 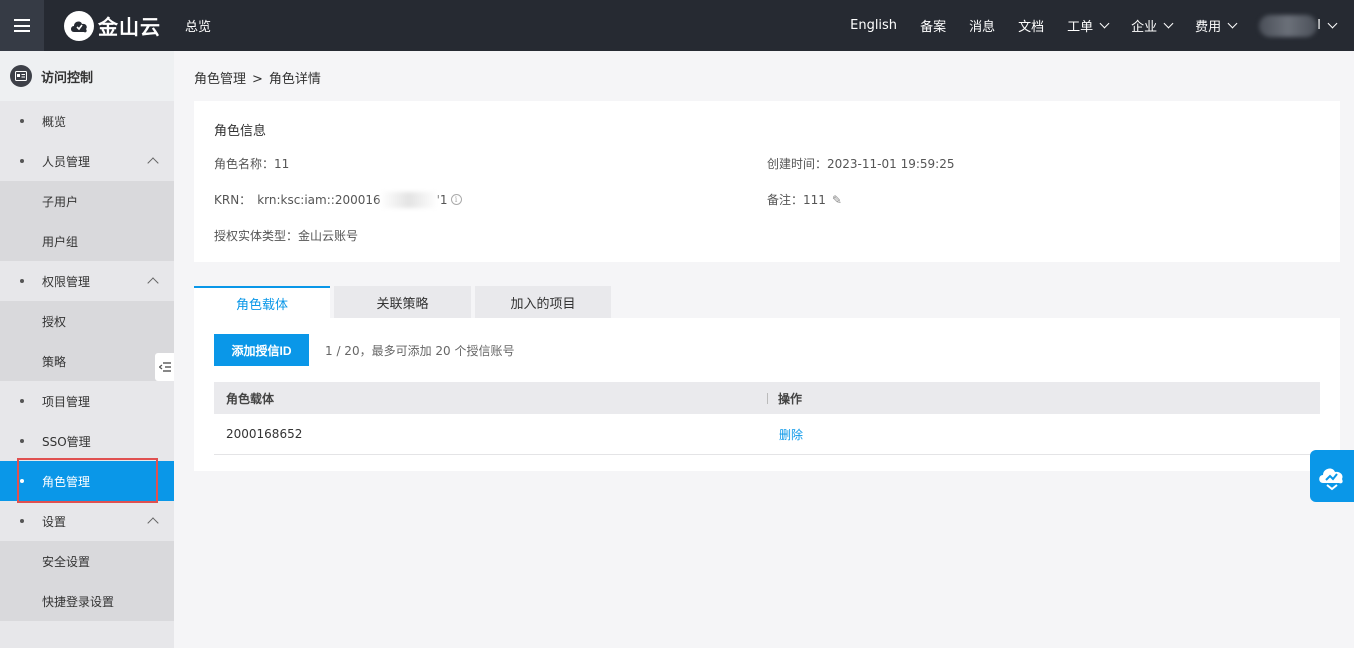 I want to click on table-row: 2000168652 删除, so click(x=767, y=434).